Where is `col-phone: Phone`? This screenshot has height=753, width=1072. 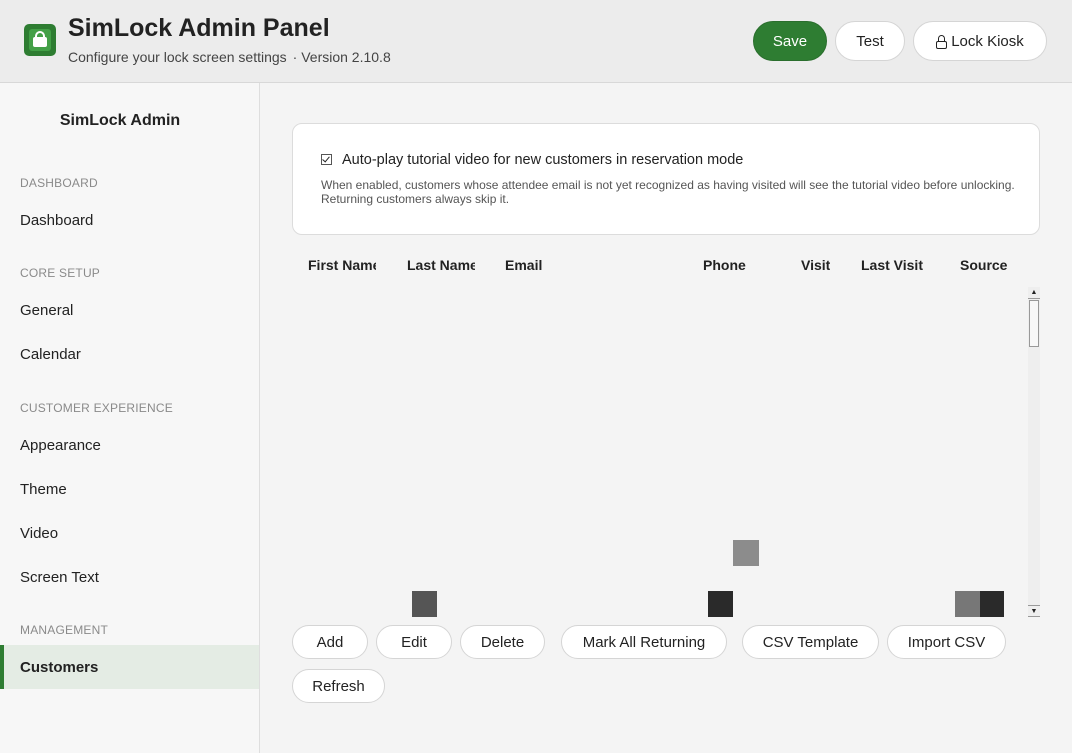
col-phone: Phone is located at coordinates (733, 265).